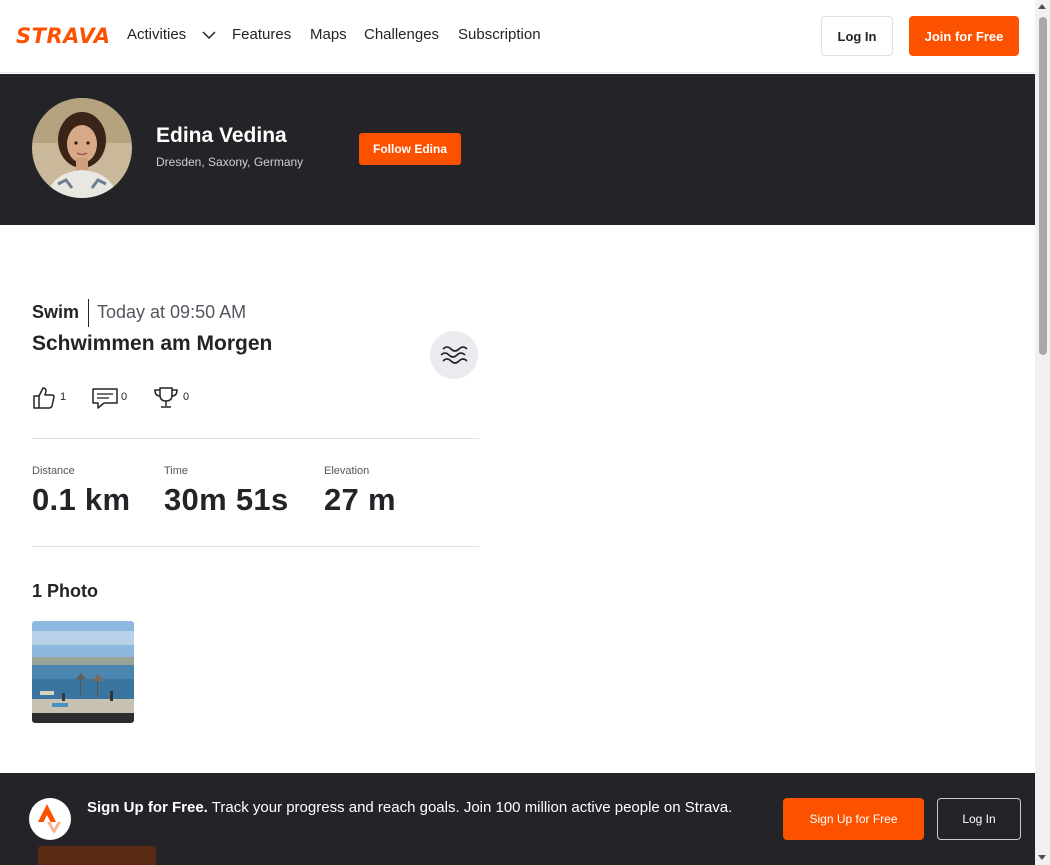 The height and width of the screenshot is (865, 1050). What do you see at coordinates (1042, 432) in the screenshot?
I see `scrollbar` at bounding box center [1042, 432].